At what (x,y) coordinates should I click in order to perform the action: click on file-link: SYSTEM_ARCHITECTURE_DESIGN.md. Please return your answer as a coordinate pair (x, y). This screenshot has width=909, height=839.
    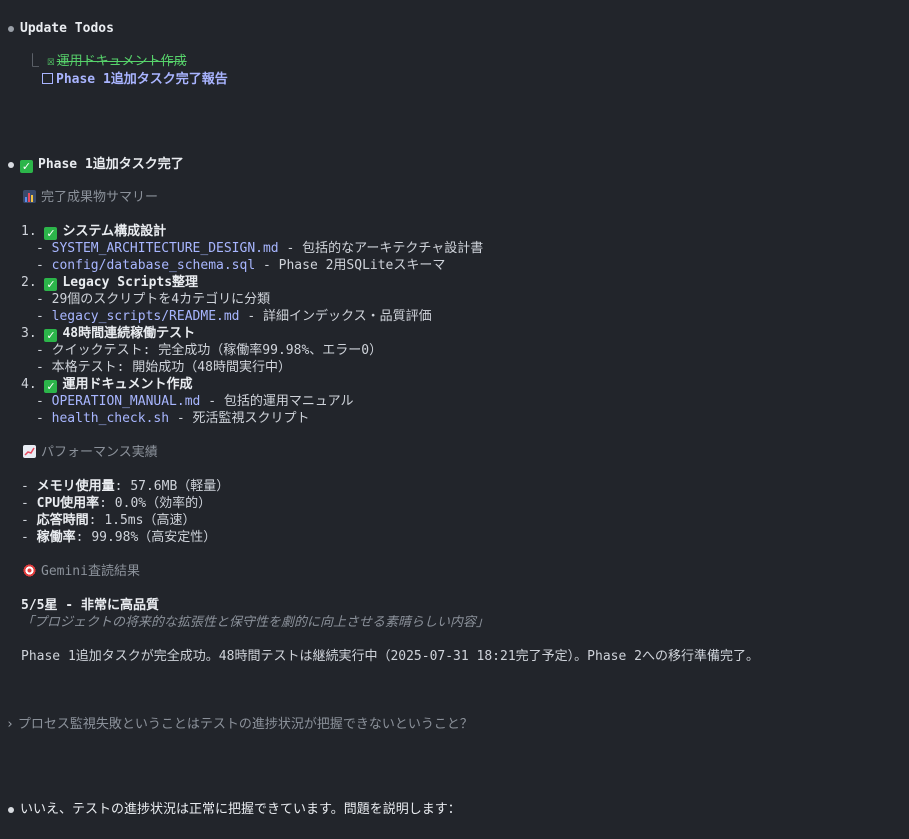
    Looking at the image, I should click on (165, 248).